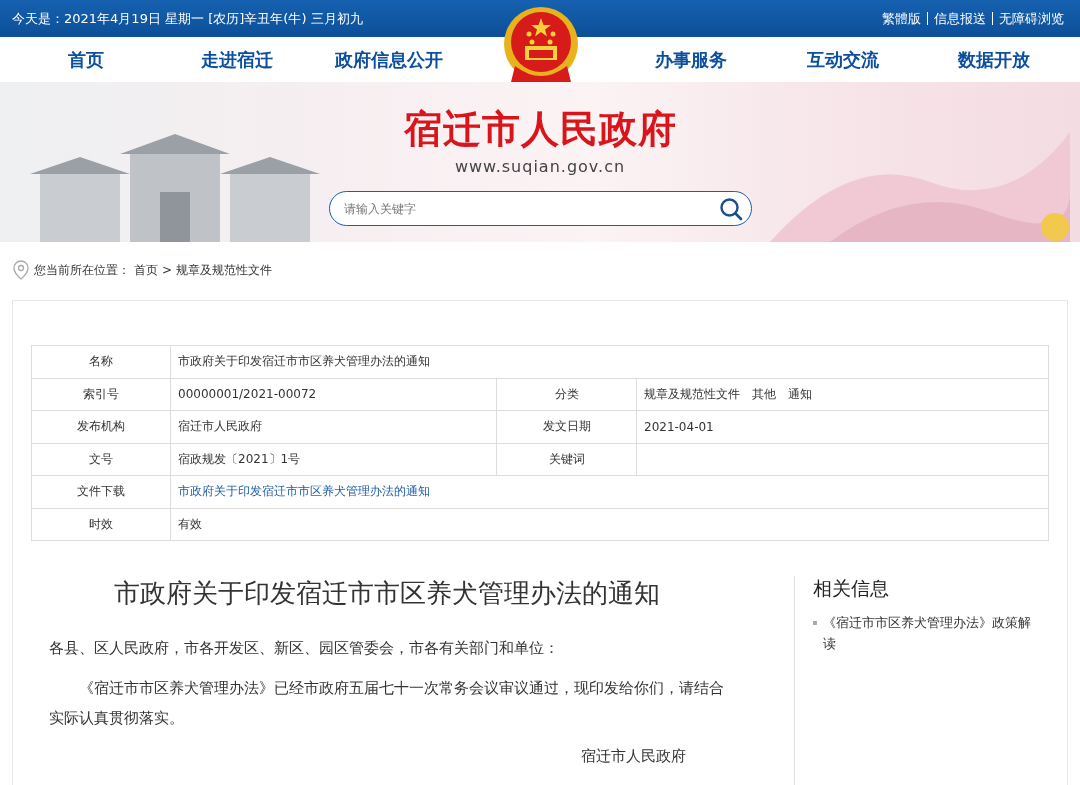 This screenshot has width=1080, height=785. Describe the element at coordinates (386, 593) in the screenshot. I see `article-title: 市政府关于印发宿迁市市区养犬管理办法的通知` at that location.